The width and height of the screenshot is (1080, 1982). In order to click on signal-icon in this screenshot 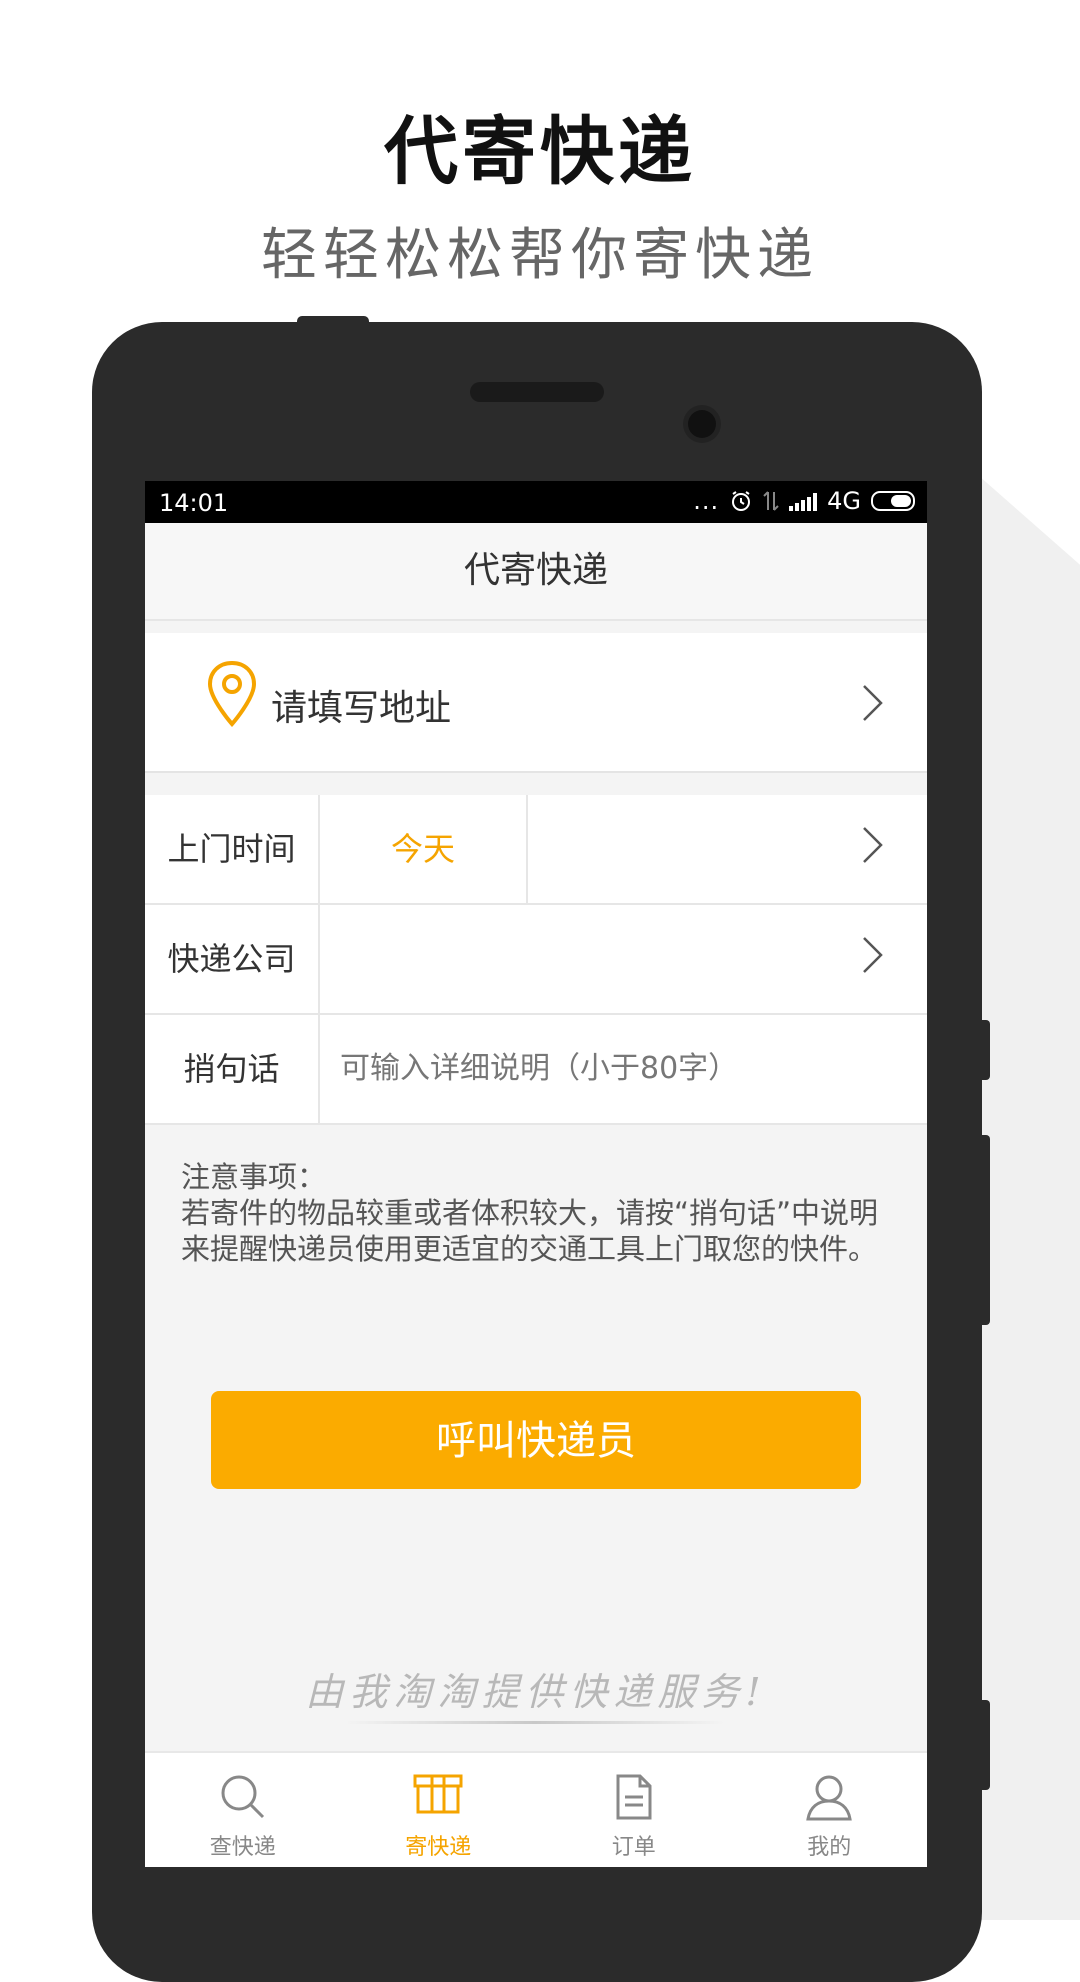, I will do `click(803, 501)`.